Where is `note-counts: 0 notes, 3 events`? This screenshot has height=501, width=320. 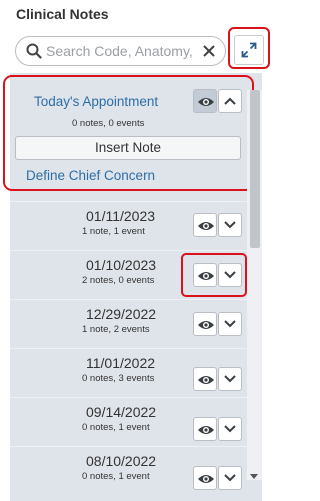
note-counts: 0 notes, 3 events is located at coordinates (118, 378).